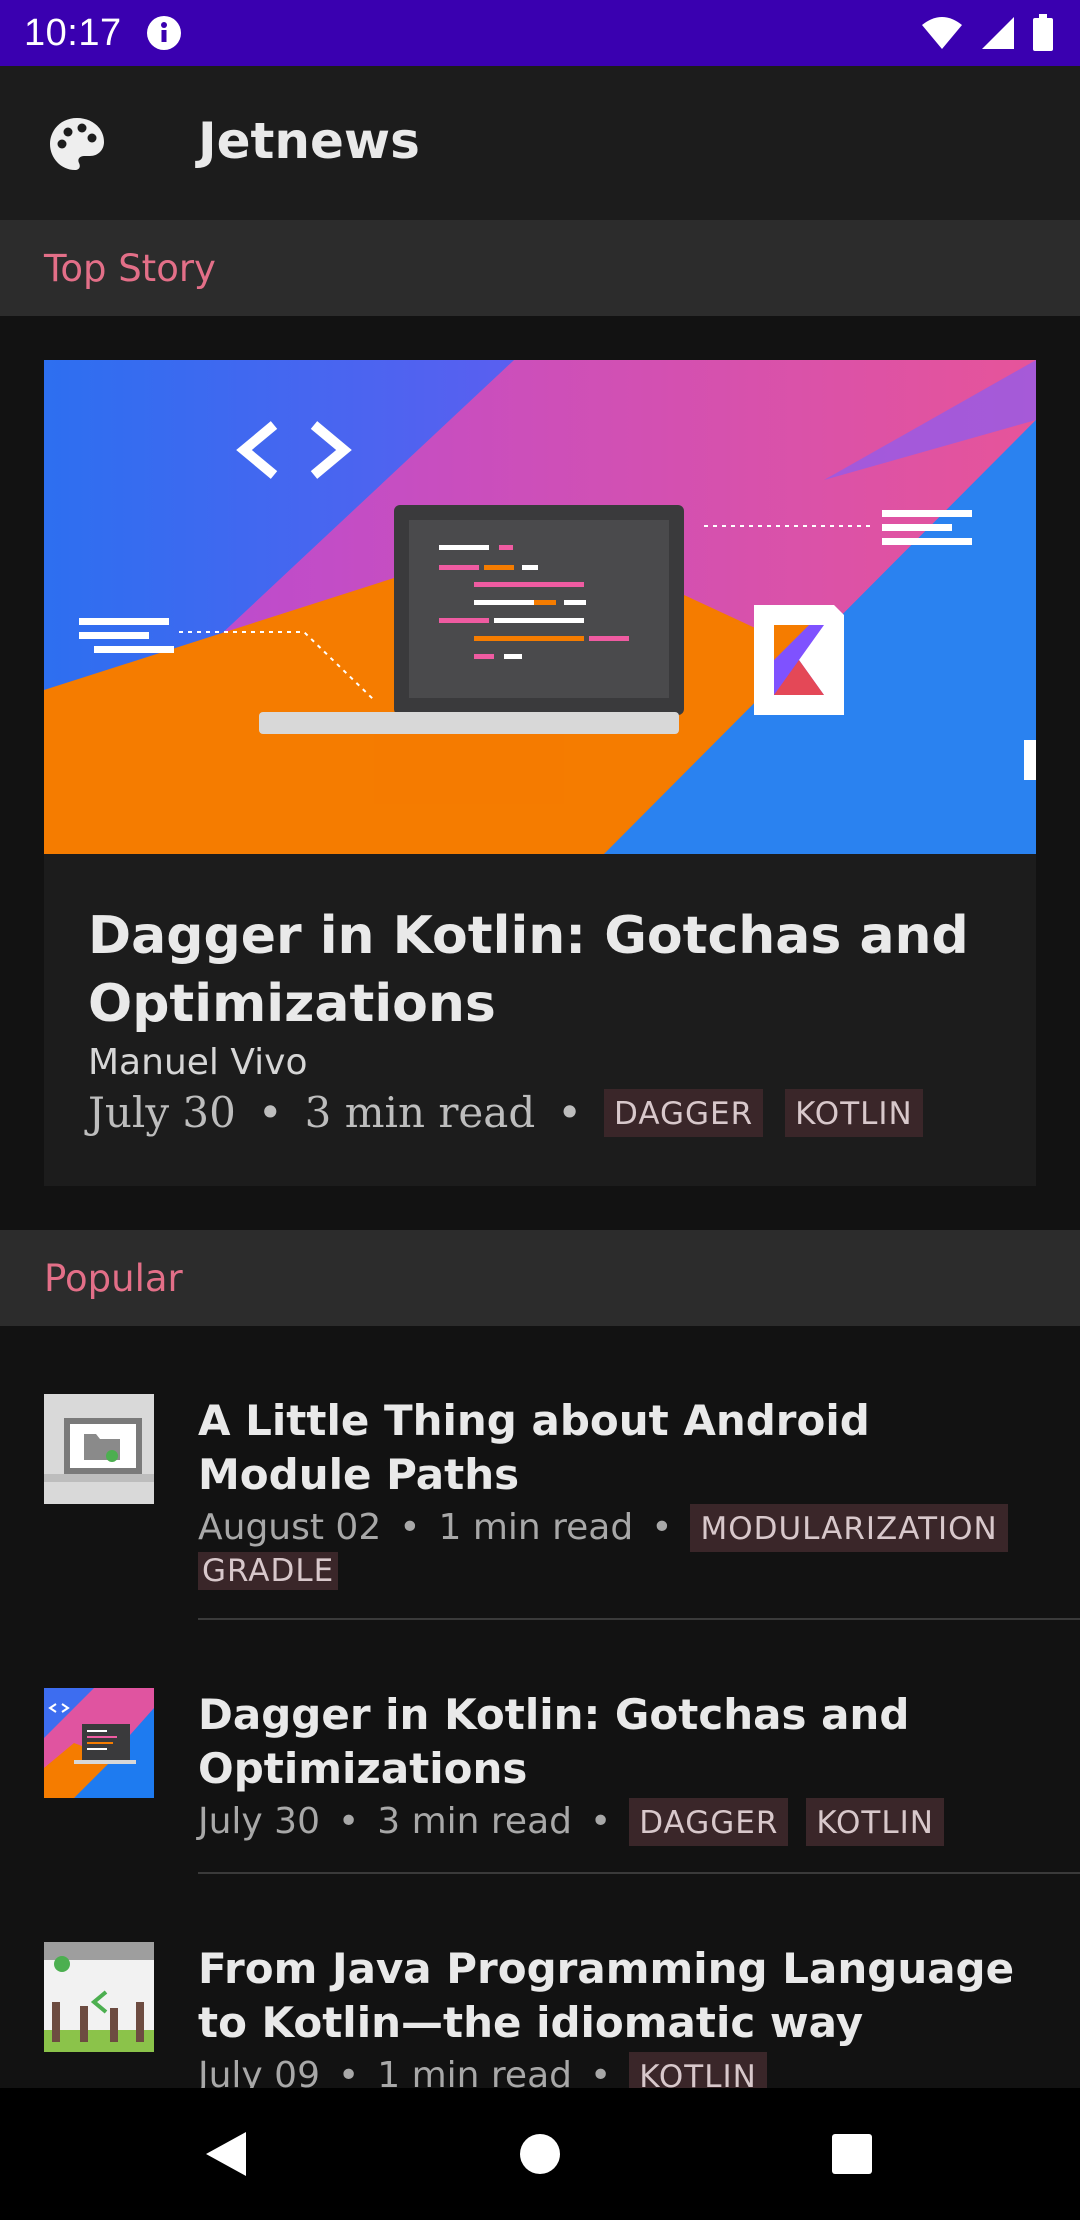 This screenshot has width=1080, height=2220. I want to click on status-bar: 10:17, so click(540, 33).